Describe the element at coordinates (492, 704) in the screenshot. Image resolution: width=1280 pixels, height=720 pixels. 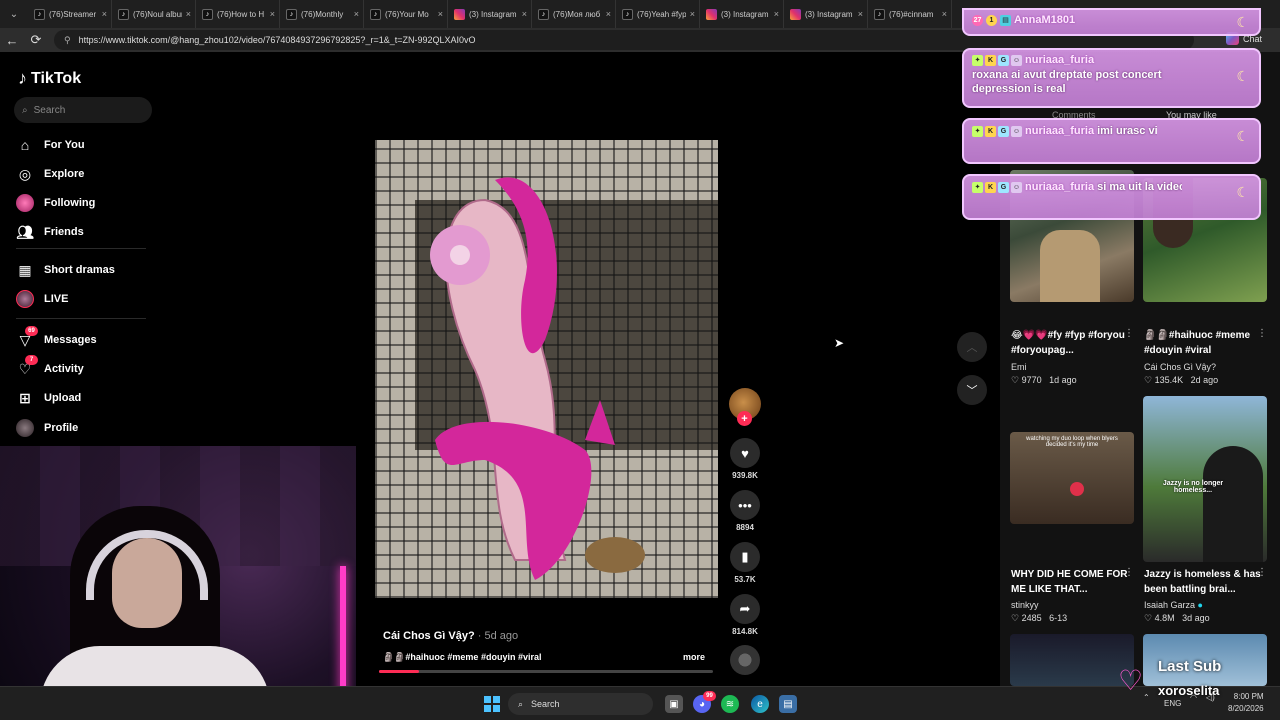
I see `windows-start-icon` at that location.